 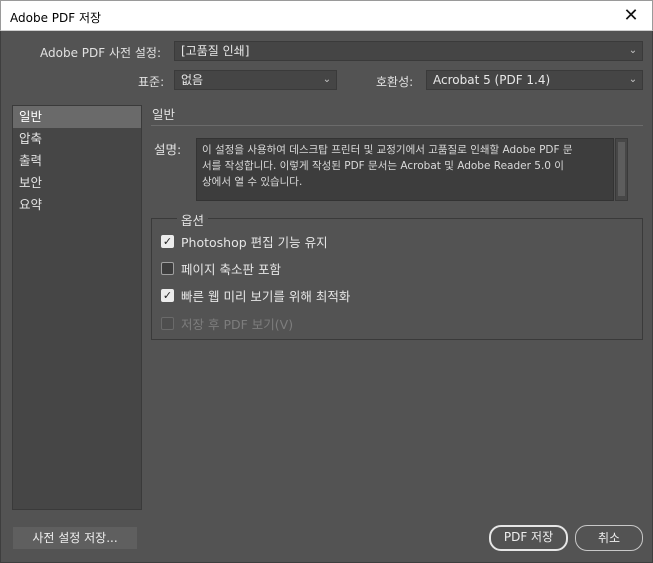 I want to click on option-label: 빠른 웹 미리 보기를 위해 최적화, so click(x=266, y=296).